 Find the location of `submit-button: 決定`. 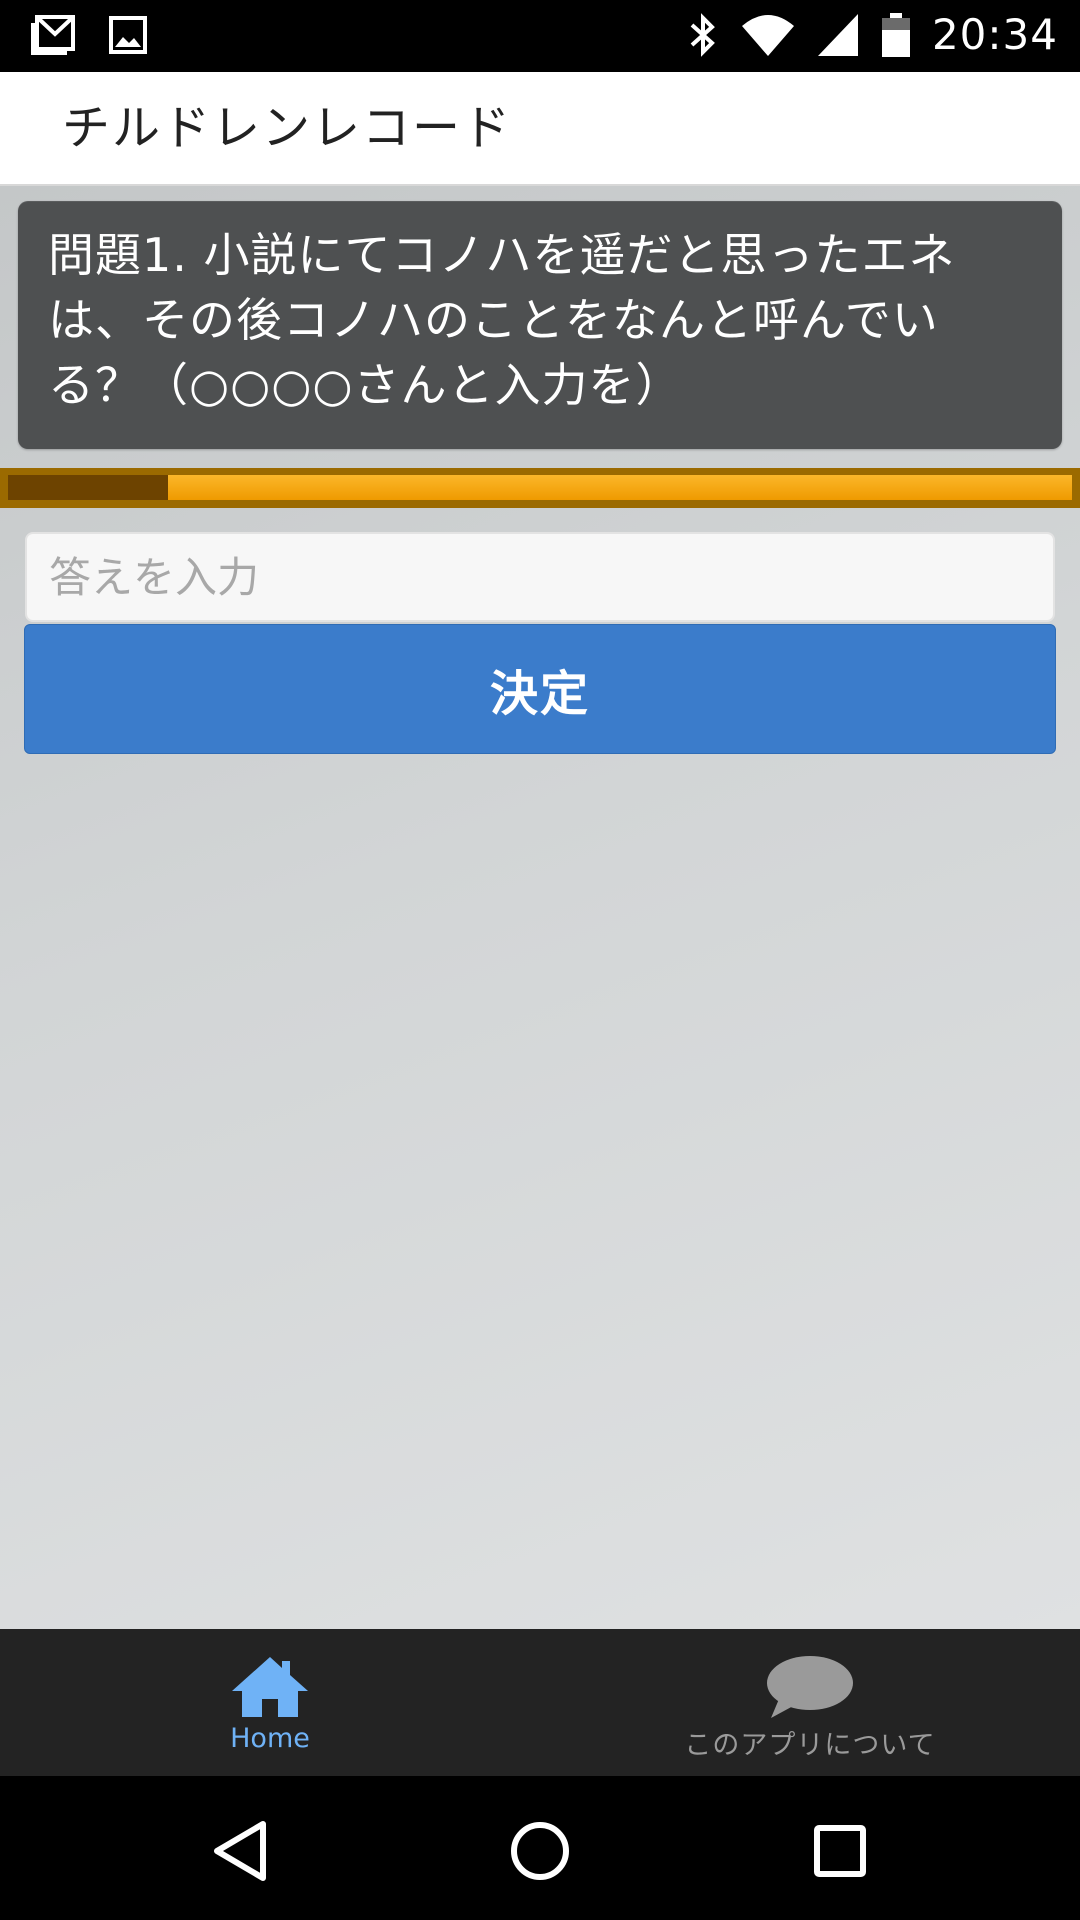

submit-button: 決定 is located at coordinates (540, 689).